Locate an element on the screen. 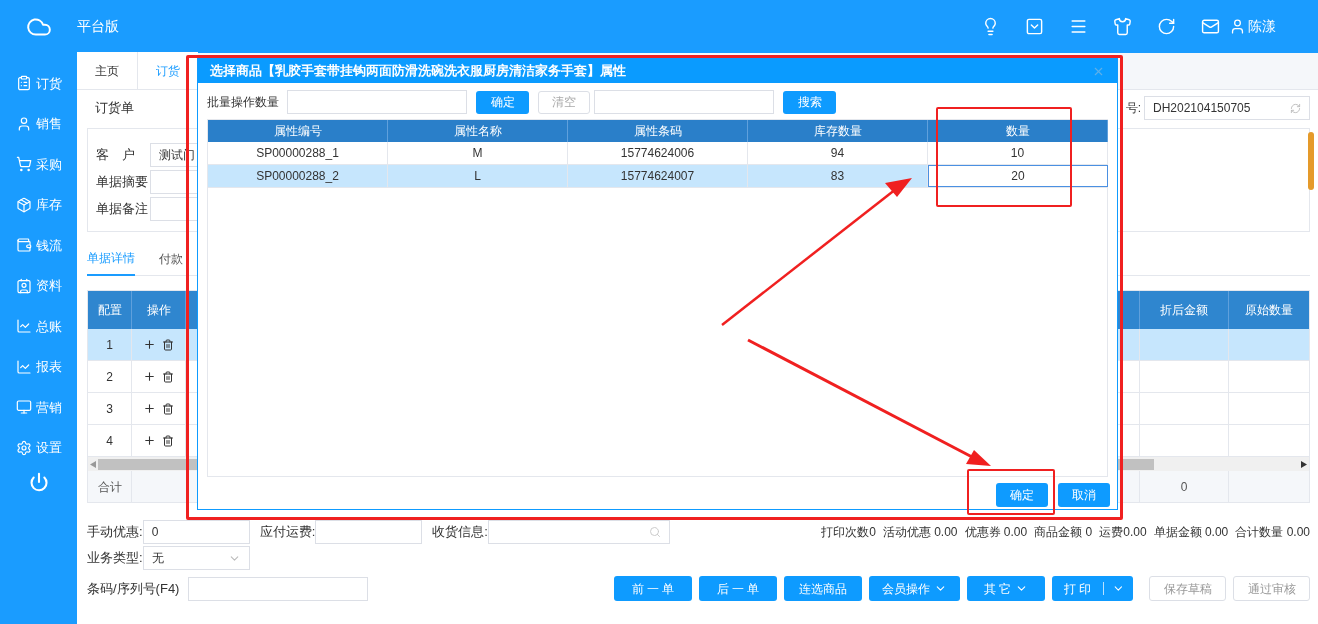 The width and height of the screenshot is (1318, 624). dropdown-button: 其 它 is located at coordinates (1006, 588).